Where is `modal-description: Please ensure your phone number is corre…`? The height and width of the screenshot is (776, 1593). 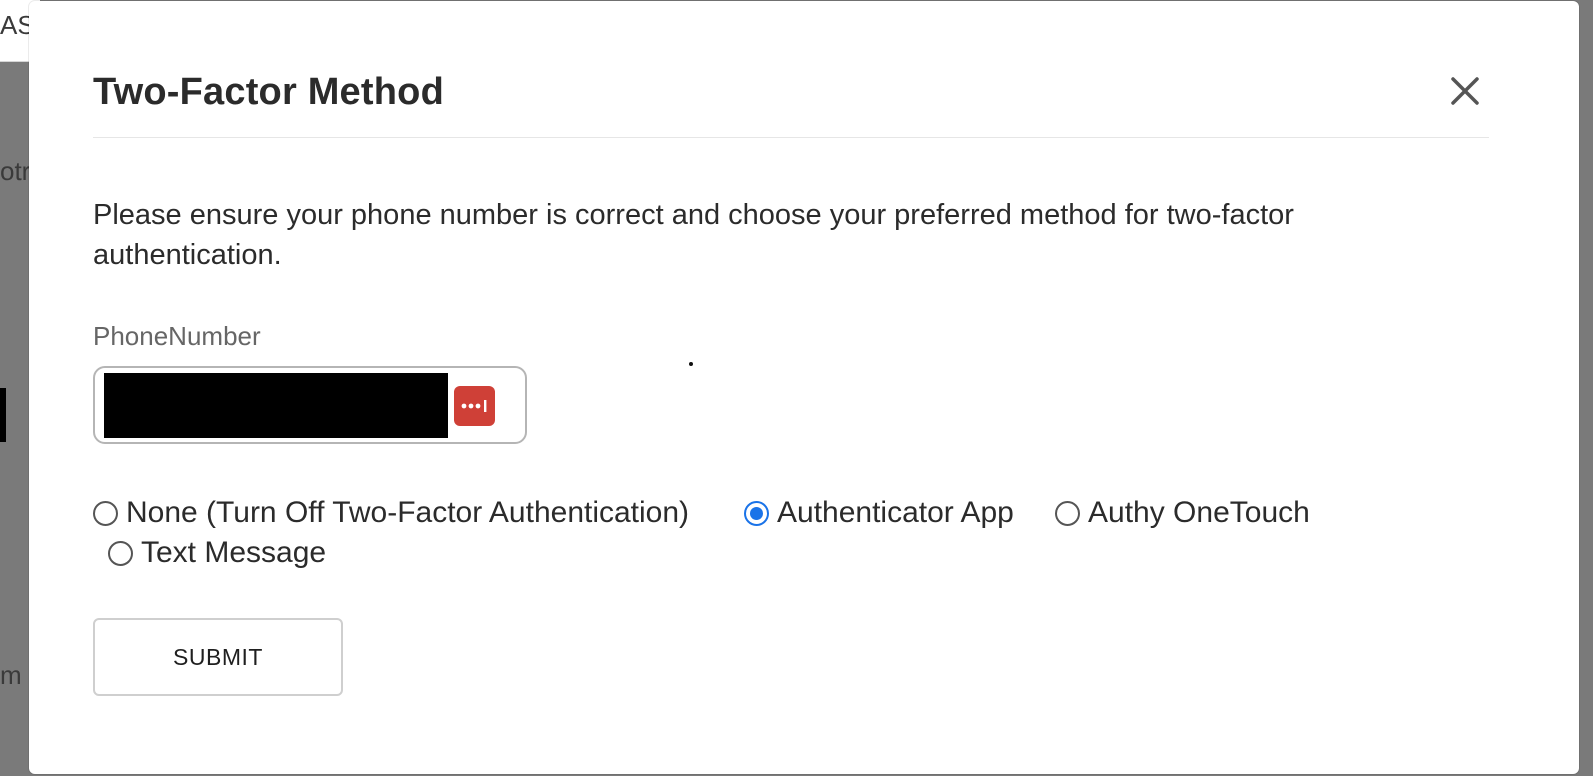
modal-description: Please ensure your phone number is corre… is located at coordinates (693, 235).